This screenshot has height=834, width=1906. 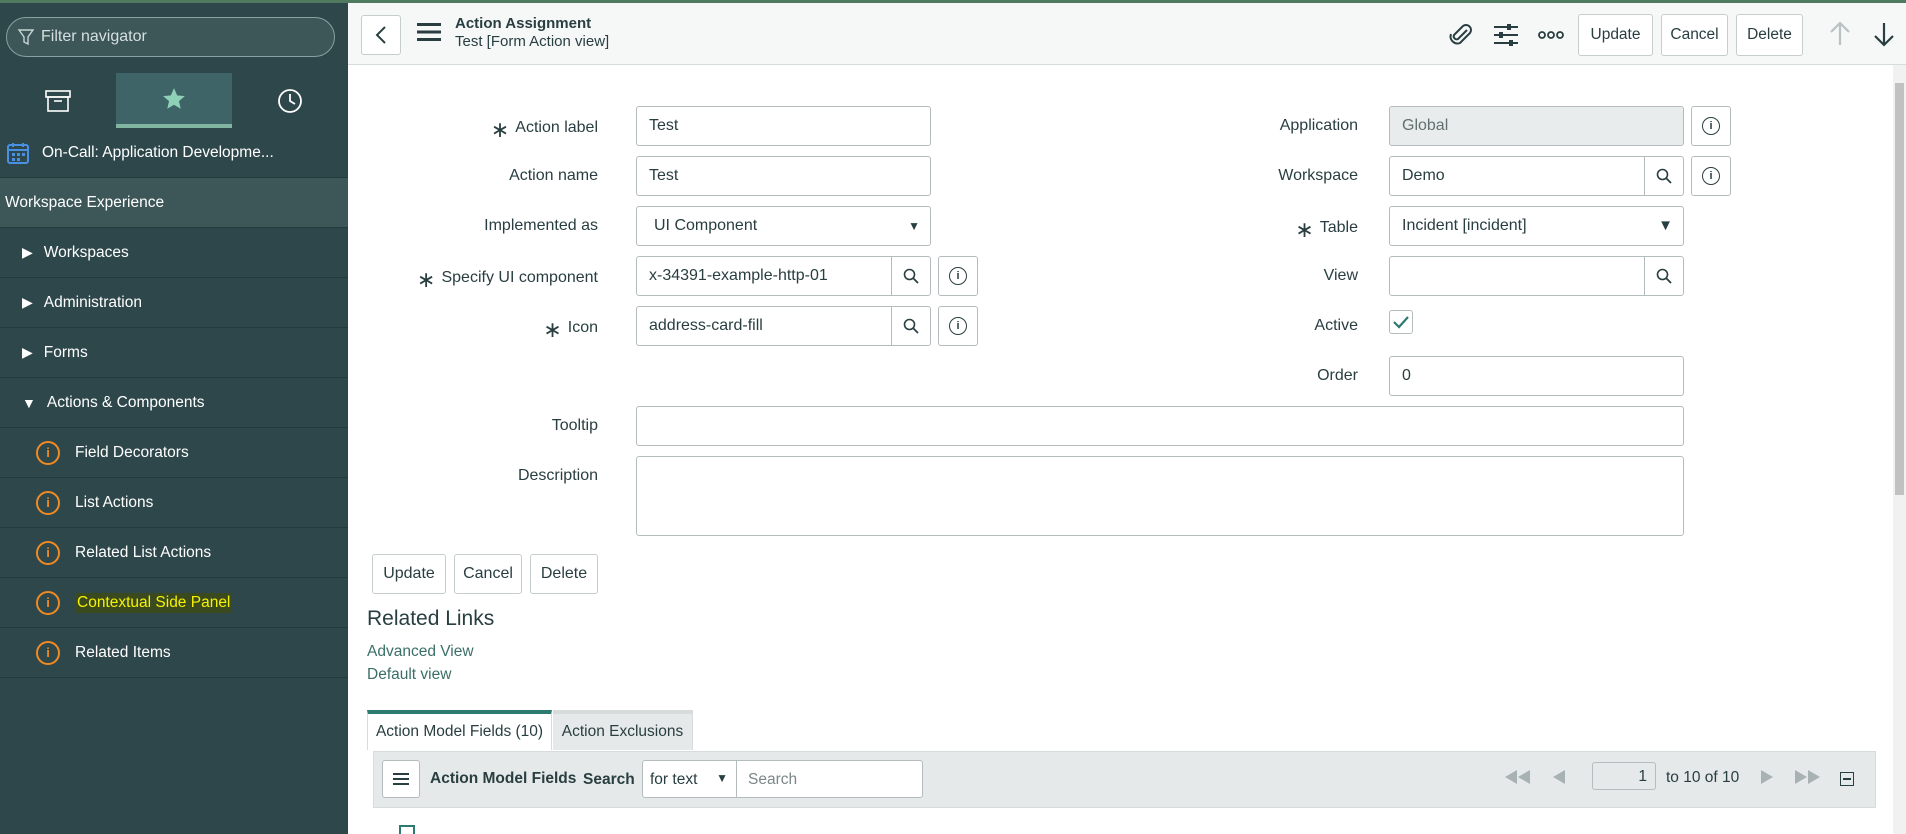 I want to click on personalize-form-button, so click(x=1506, y=37).